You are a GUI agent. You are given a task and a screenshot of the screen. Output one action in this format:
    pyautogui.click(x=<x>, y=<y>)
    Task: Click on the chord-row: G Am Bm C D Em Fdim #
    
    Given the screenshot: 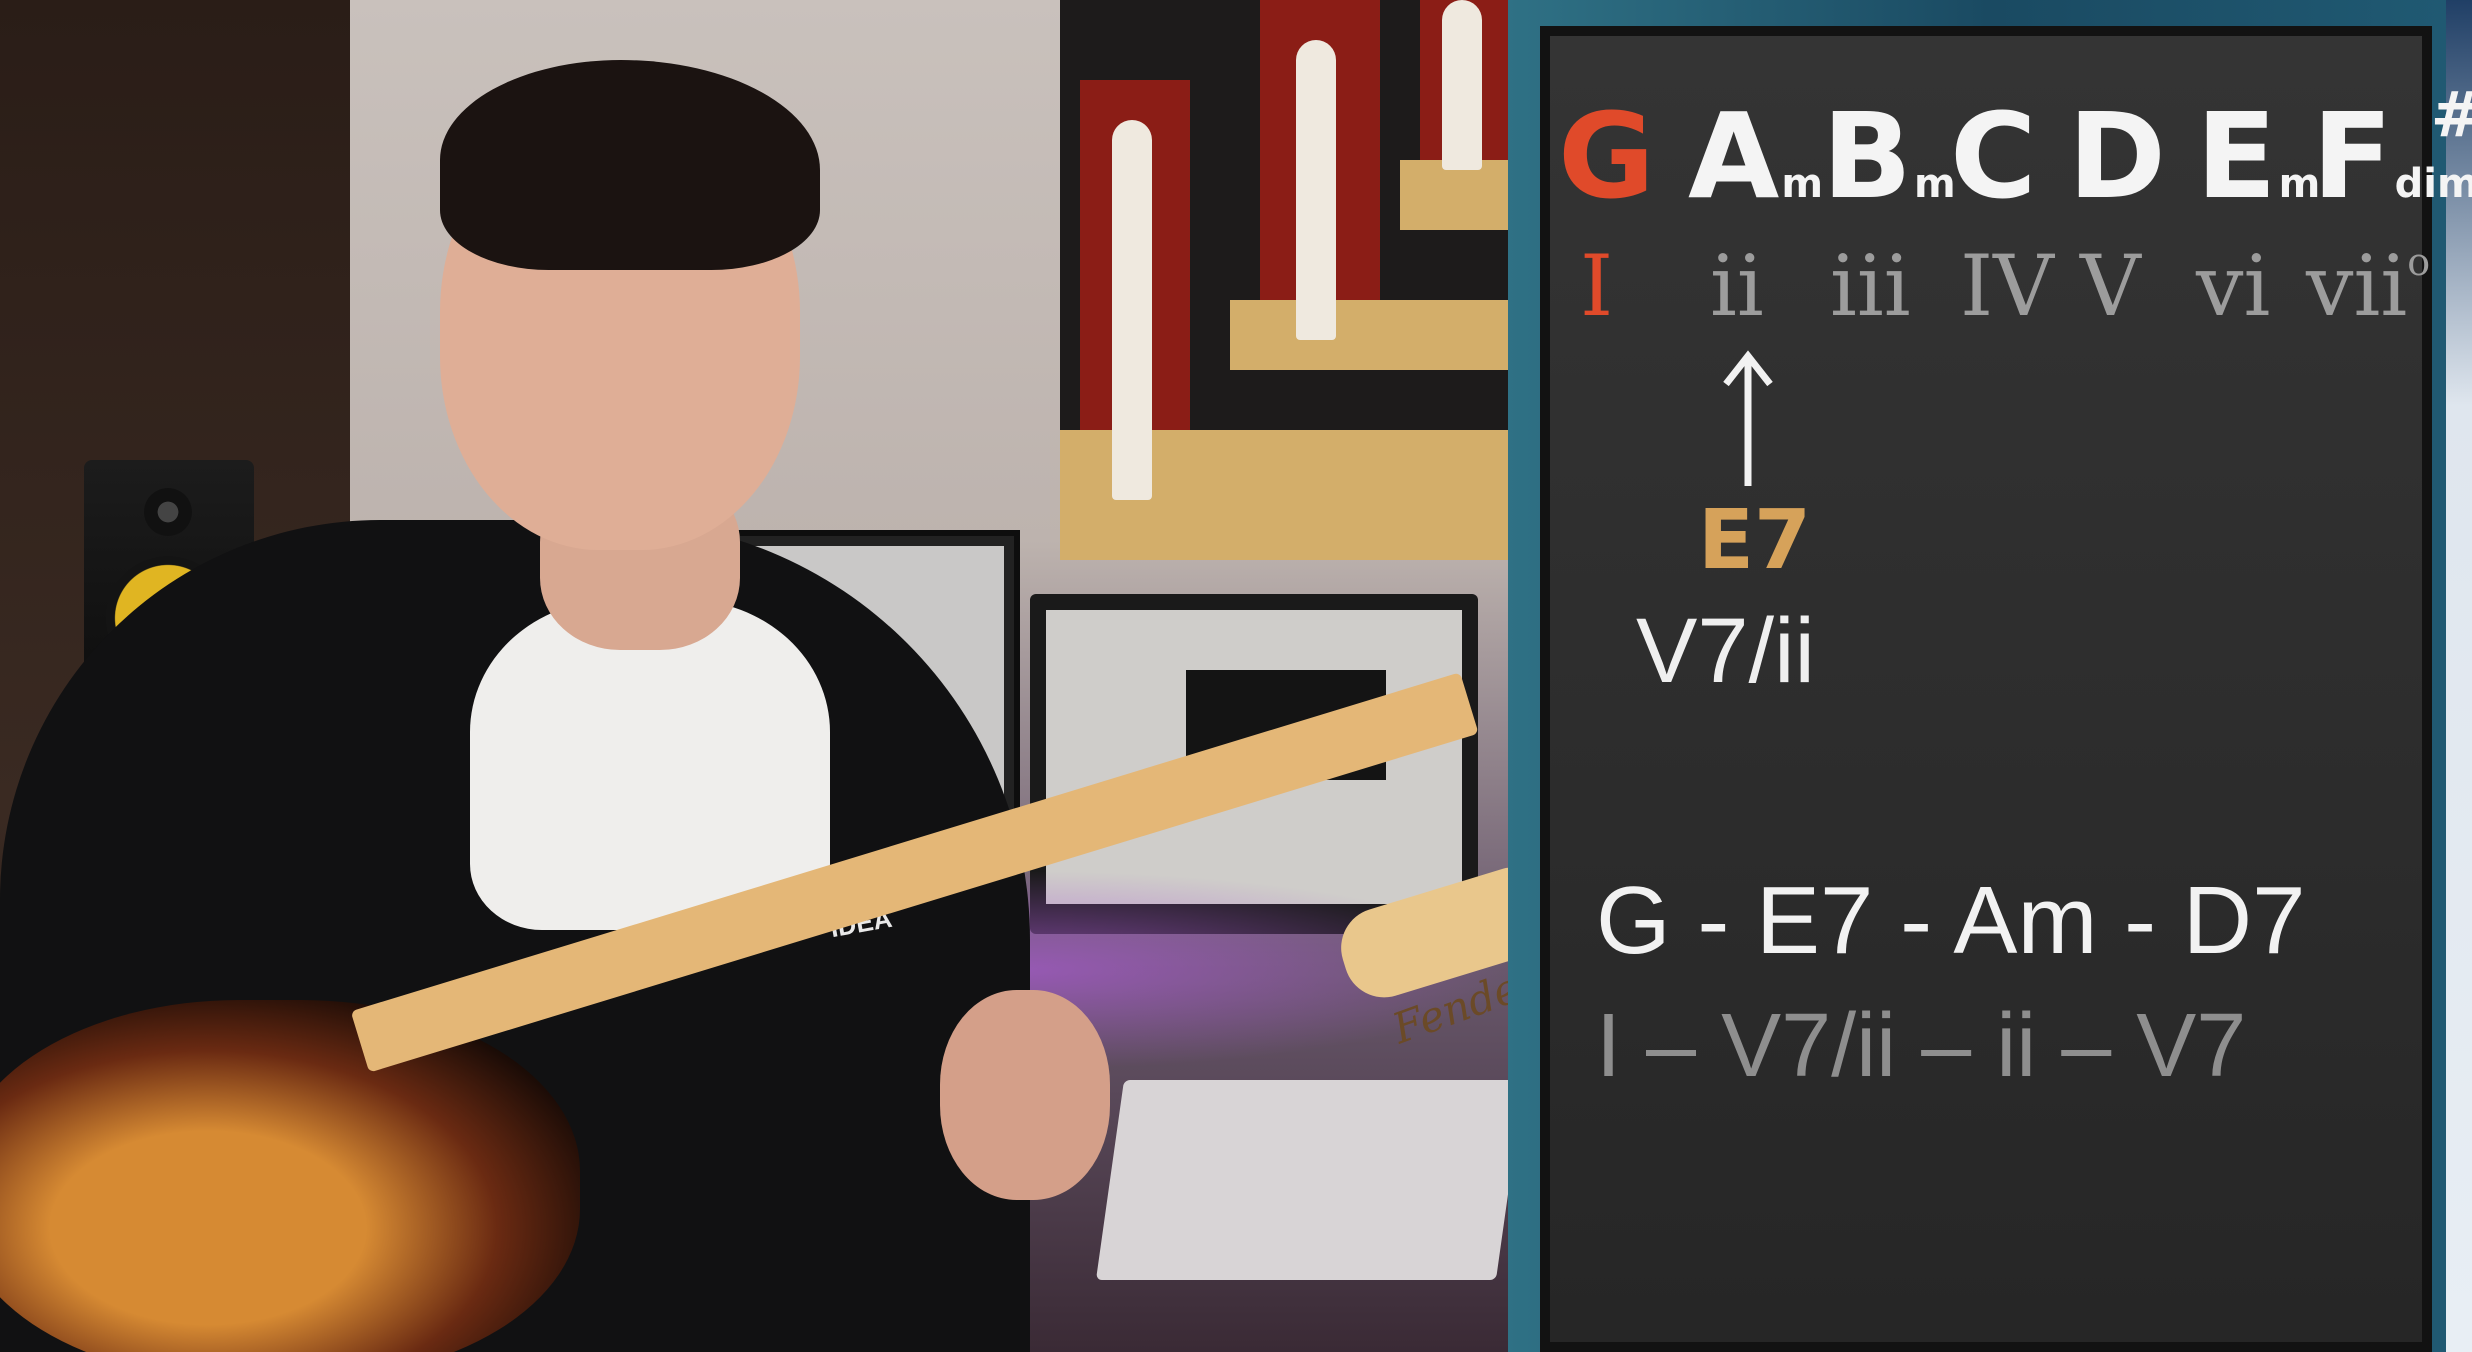 What is the action you would take?
    pyautogui.click(x=2011, y=160)
    